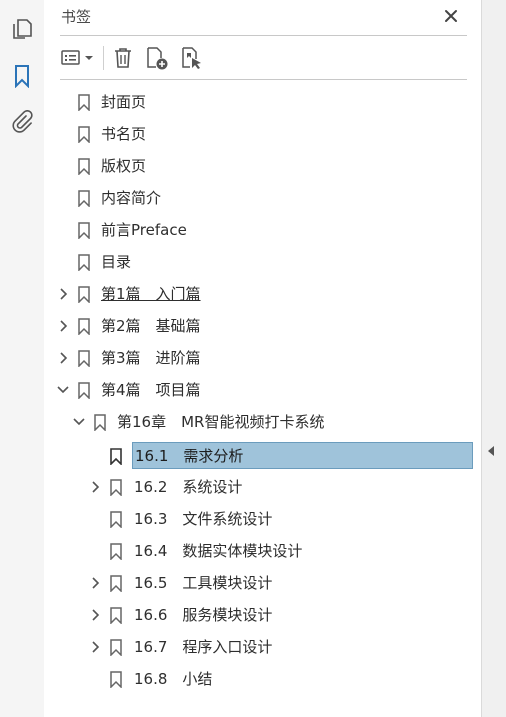  I want to click on bookmark-item: 第1篇 入门篇, so click(262, 294).